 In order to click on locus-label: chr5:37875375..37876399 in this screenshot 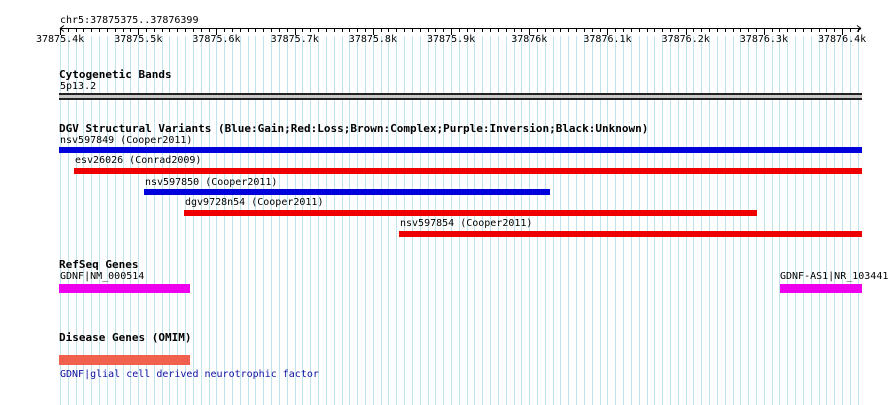, I will do `click(129, 20)`.